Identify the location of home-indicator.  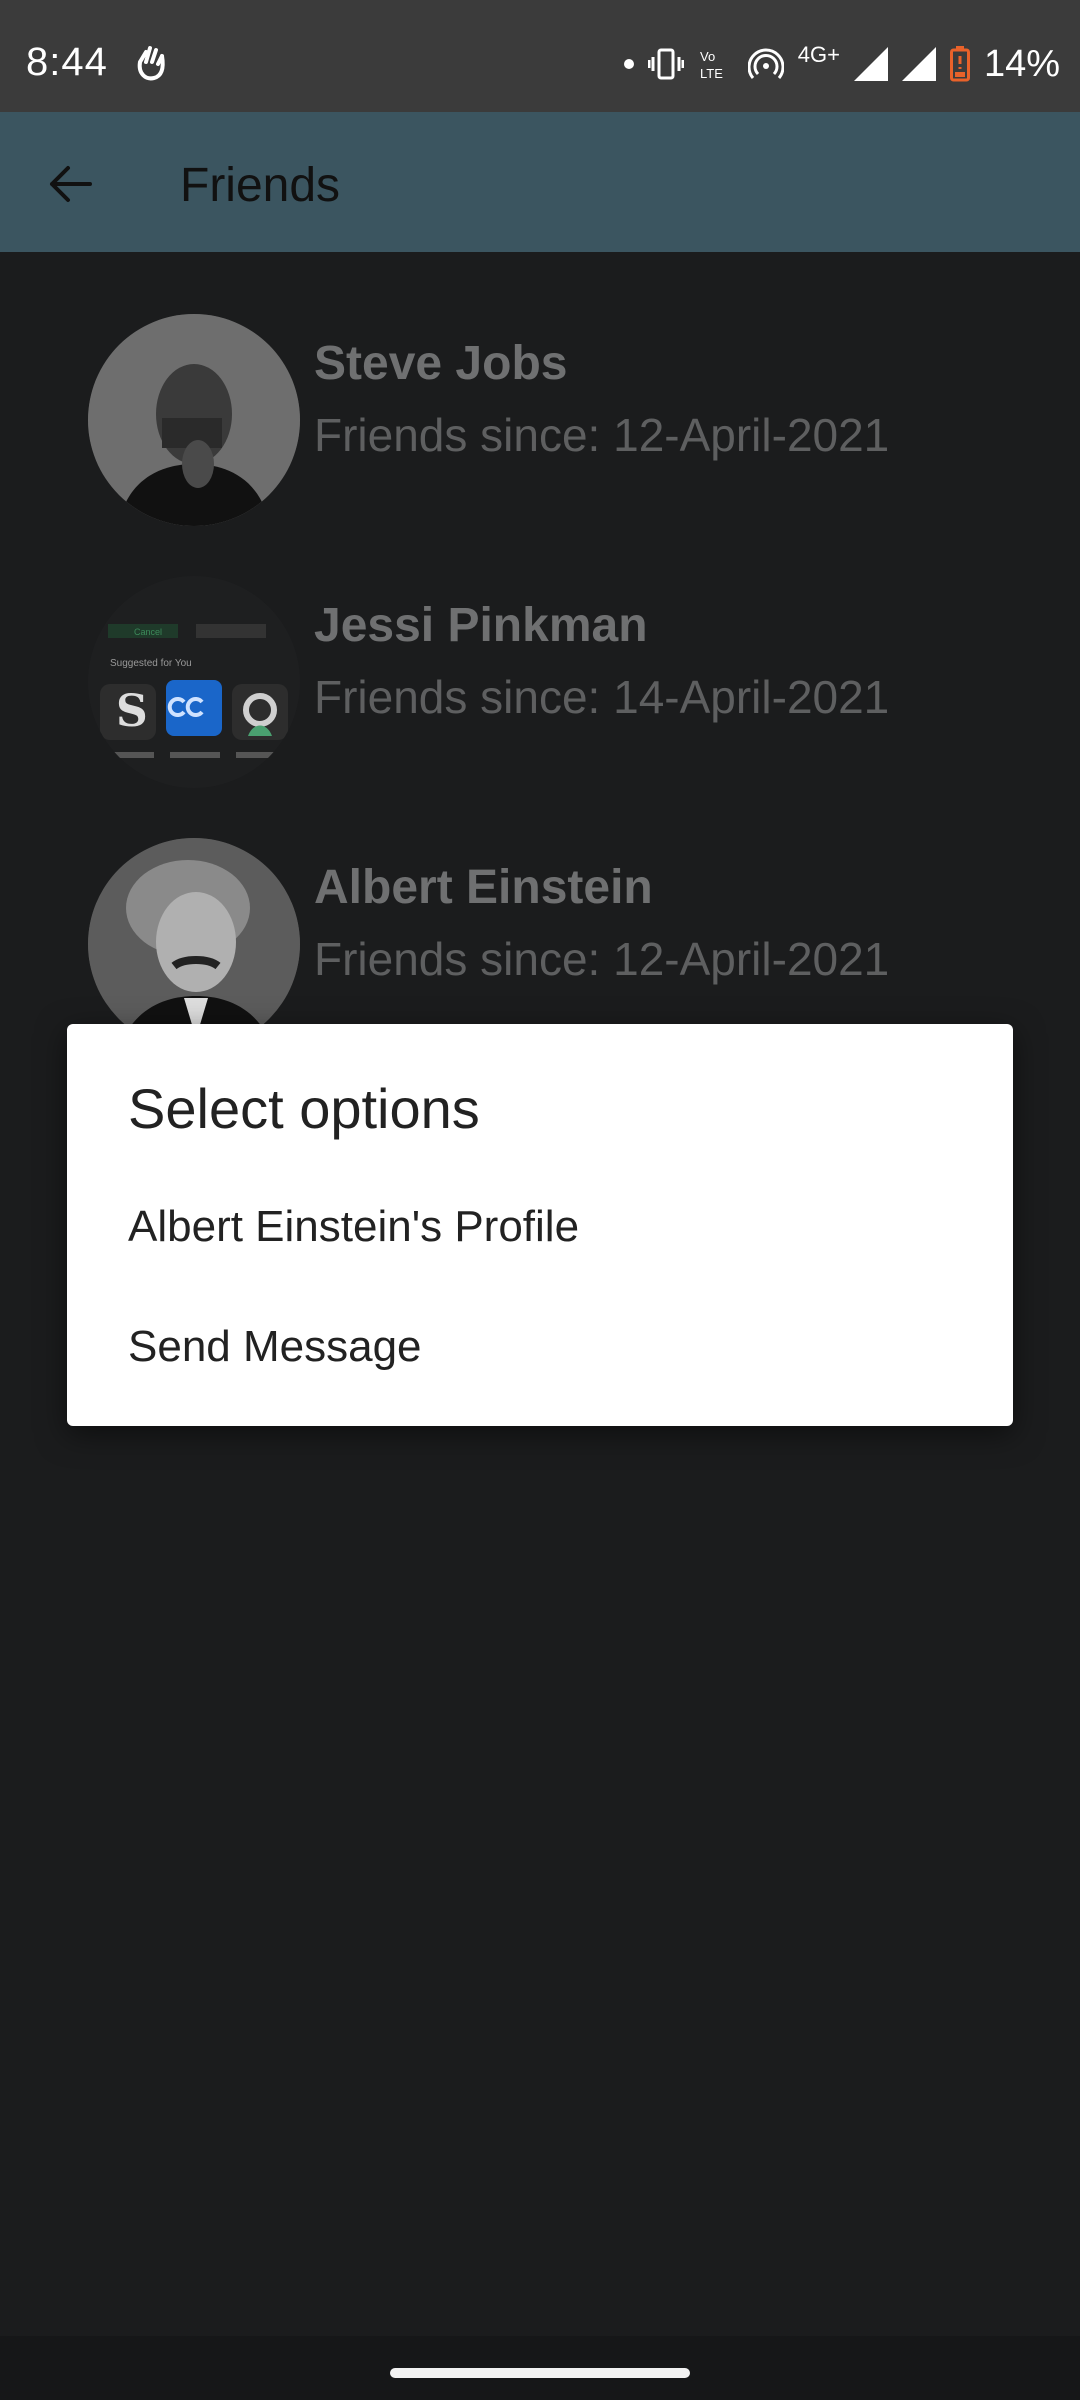
(540, 2373).